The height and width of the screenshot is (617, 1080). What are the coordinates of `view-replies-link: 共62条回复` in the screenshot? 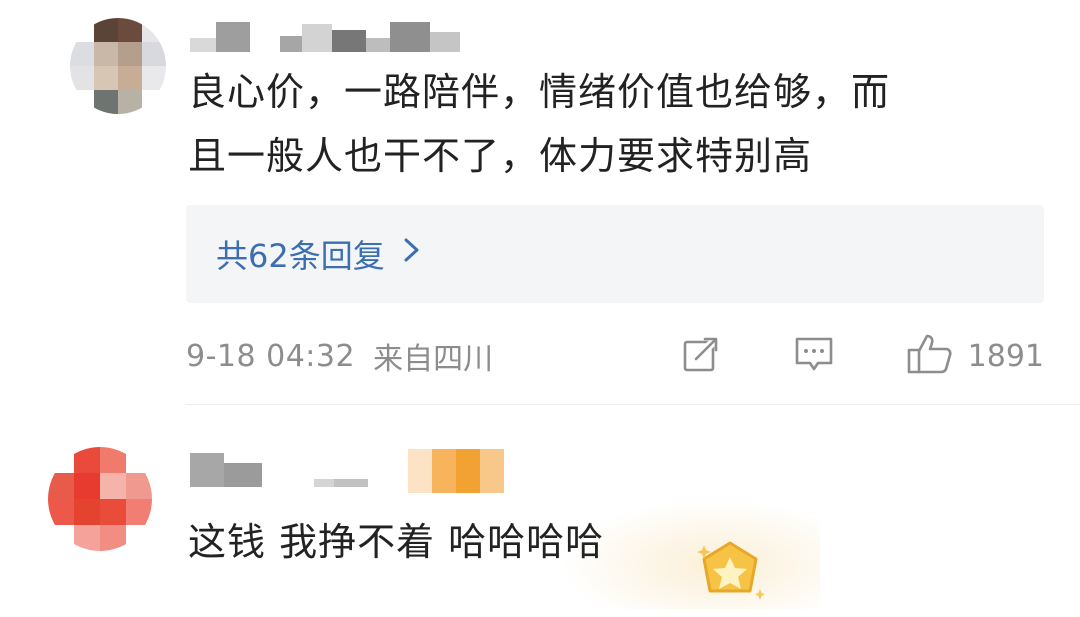 It's located at (318, 254).